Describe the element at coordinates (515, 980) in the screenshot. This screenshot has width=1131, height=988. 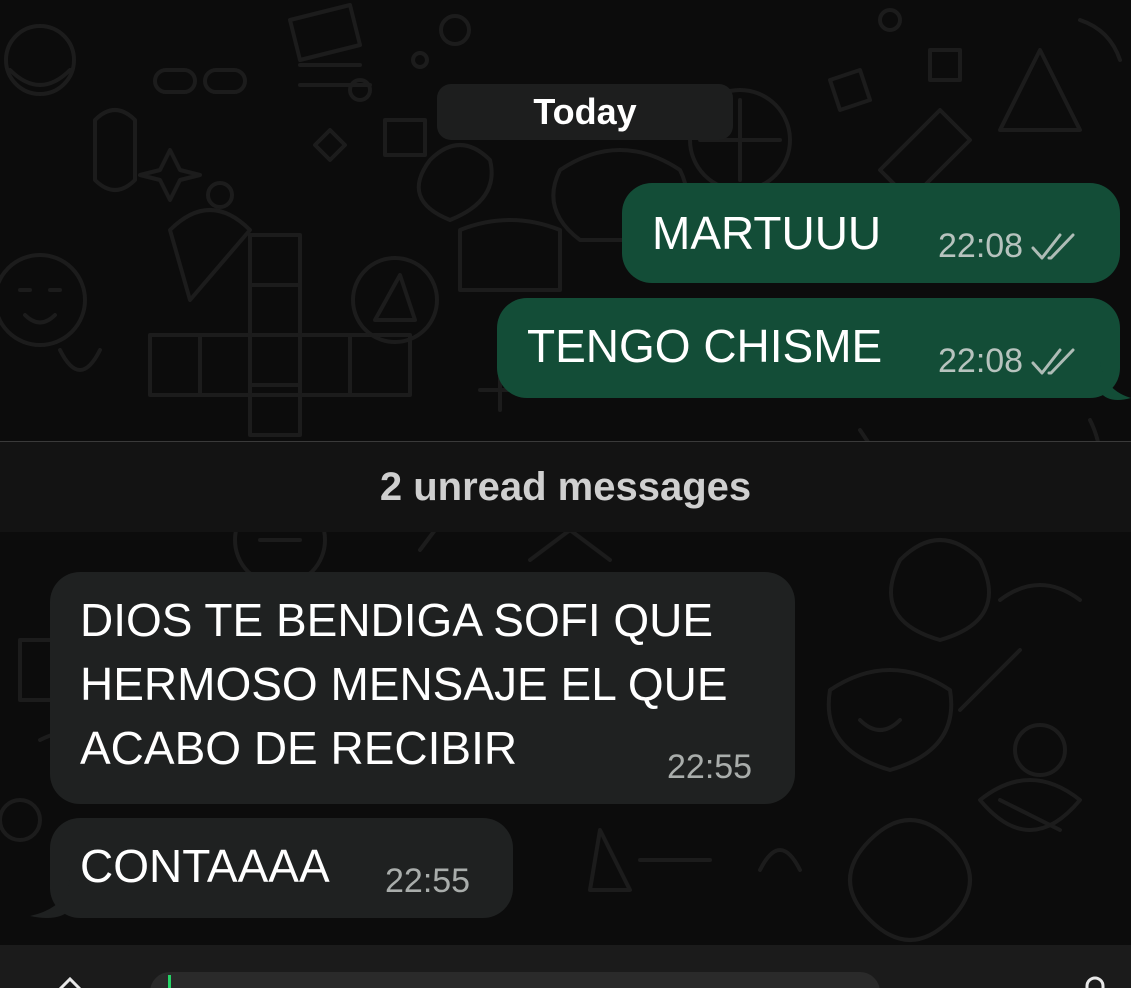
I see `message-input` at that location.